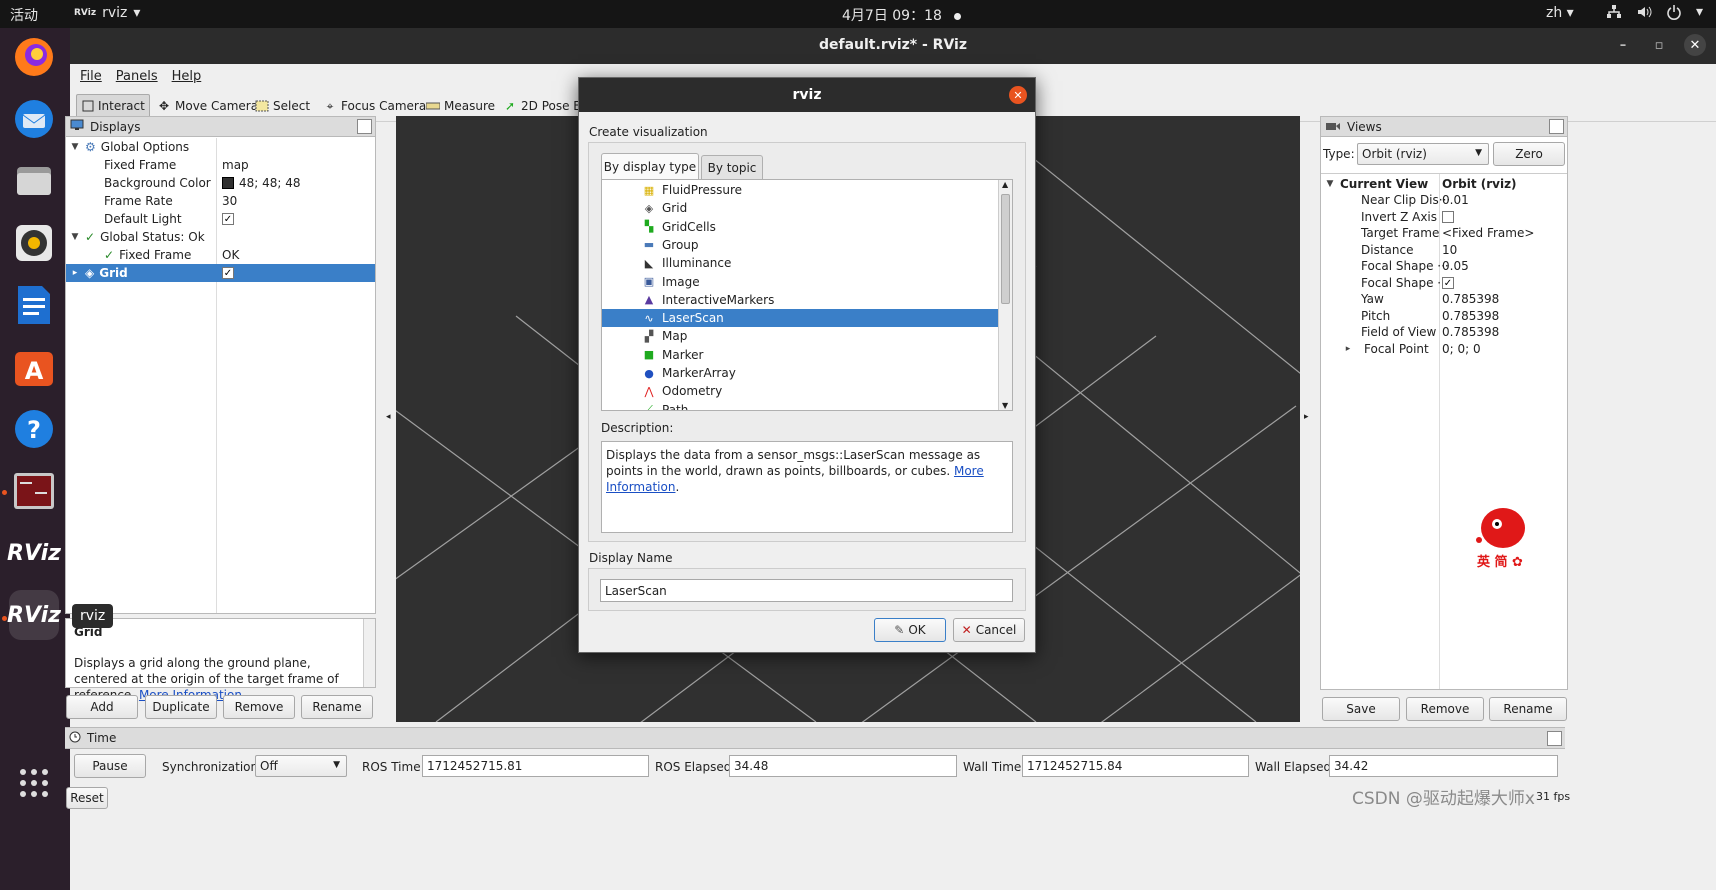 This screenshot has width=1716, height=890. I want to click on rename-button: Rename, so click(337, 707).